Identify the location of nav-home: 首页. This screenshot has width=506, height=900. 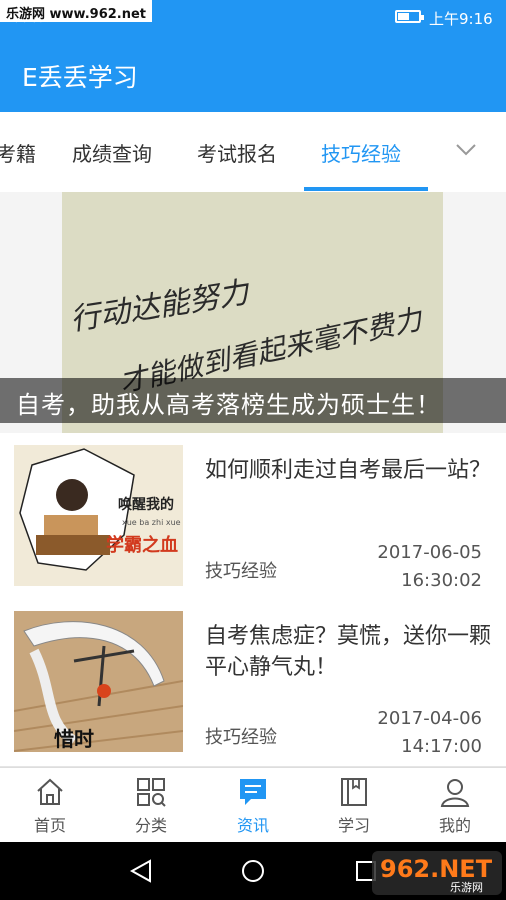
(50, 805).